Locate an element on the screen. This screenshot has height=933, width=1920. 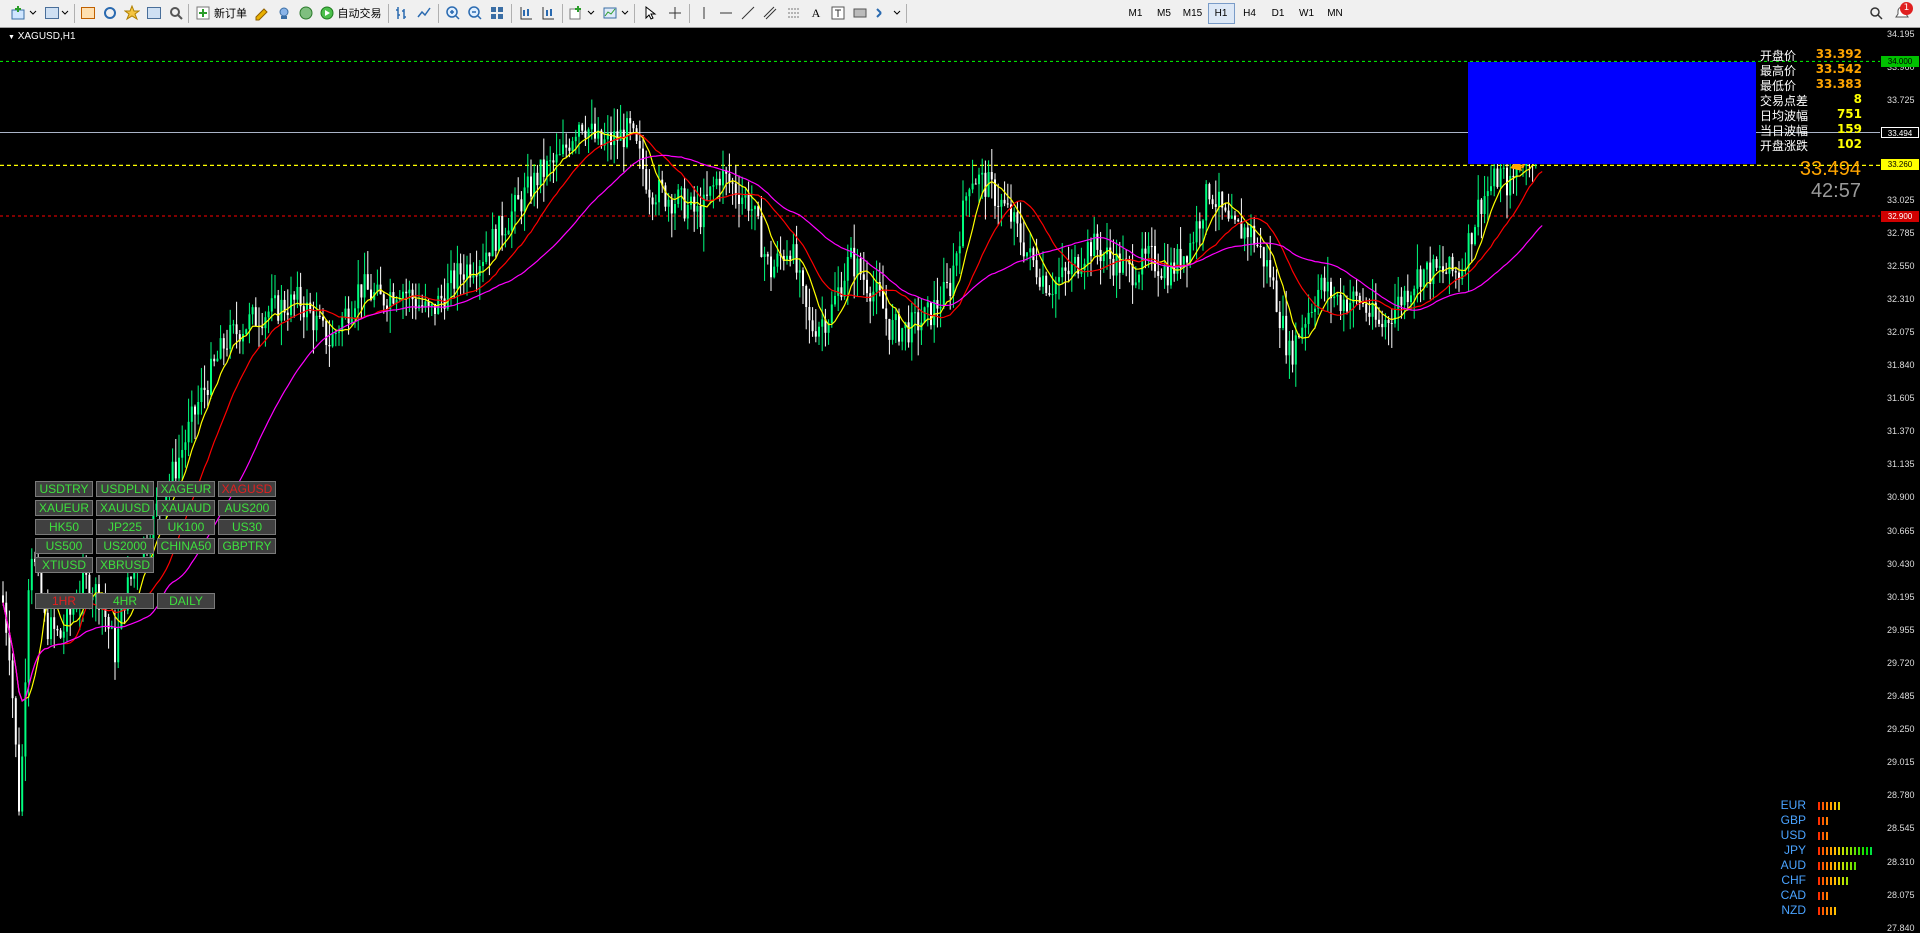
text-icon: A is located at coordinates (816, 13).